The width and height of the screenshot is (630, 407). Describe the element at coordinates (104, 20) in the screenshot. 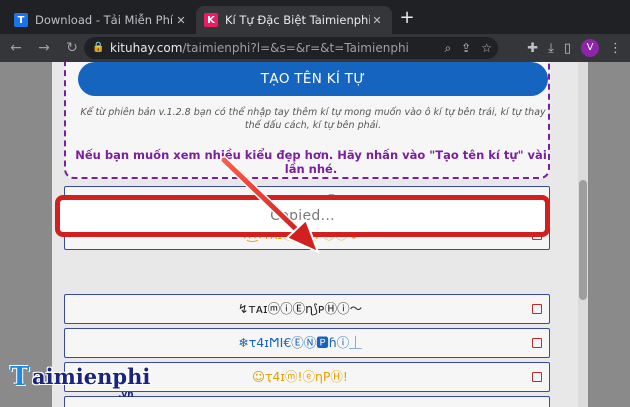

I see `tab-title: Download - Tải Miễn Phí VN - Ph` at that location.